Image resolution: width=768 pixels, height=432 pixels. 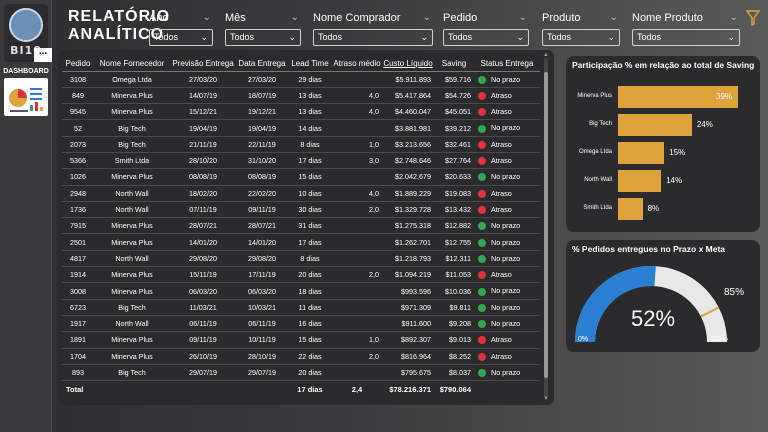 What do you see at coordinates (310, 161) in the screenshot?
I see `table-cell: 17 dias` at bounding box center [310, 161].